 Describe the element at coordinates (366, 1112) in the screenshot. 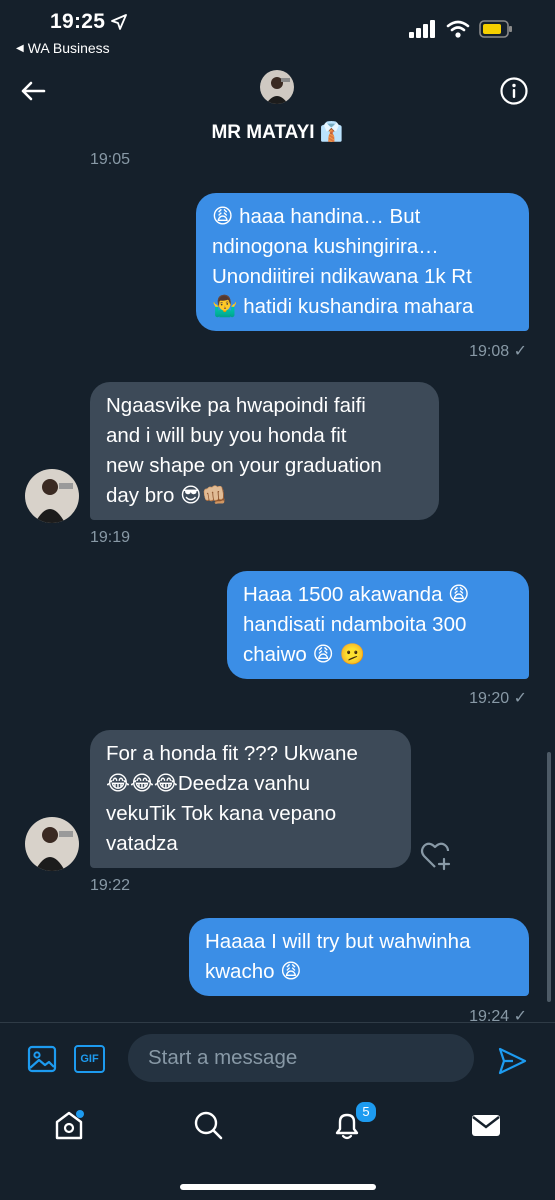

I see `notifications-count-badge: 5` at that location.